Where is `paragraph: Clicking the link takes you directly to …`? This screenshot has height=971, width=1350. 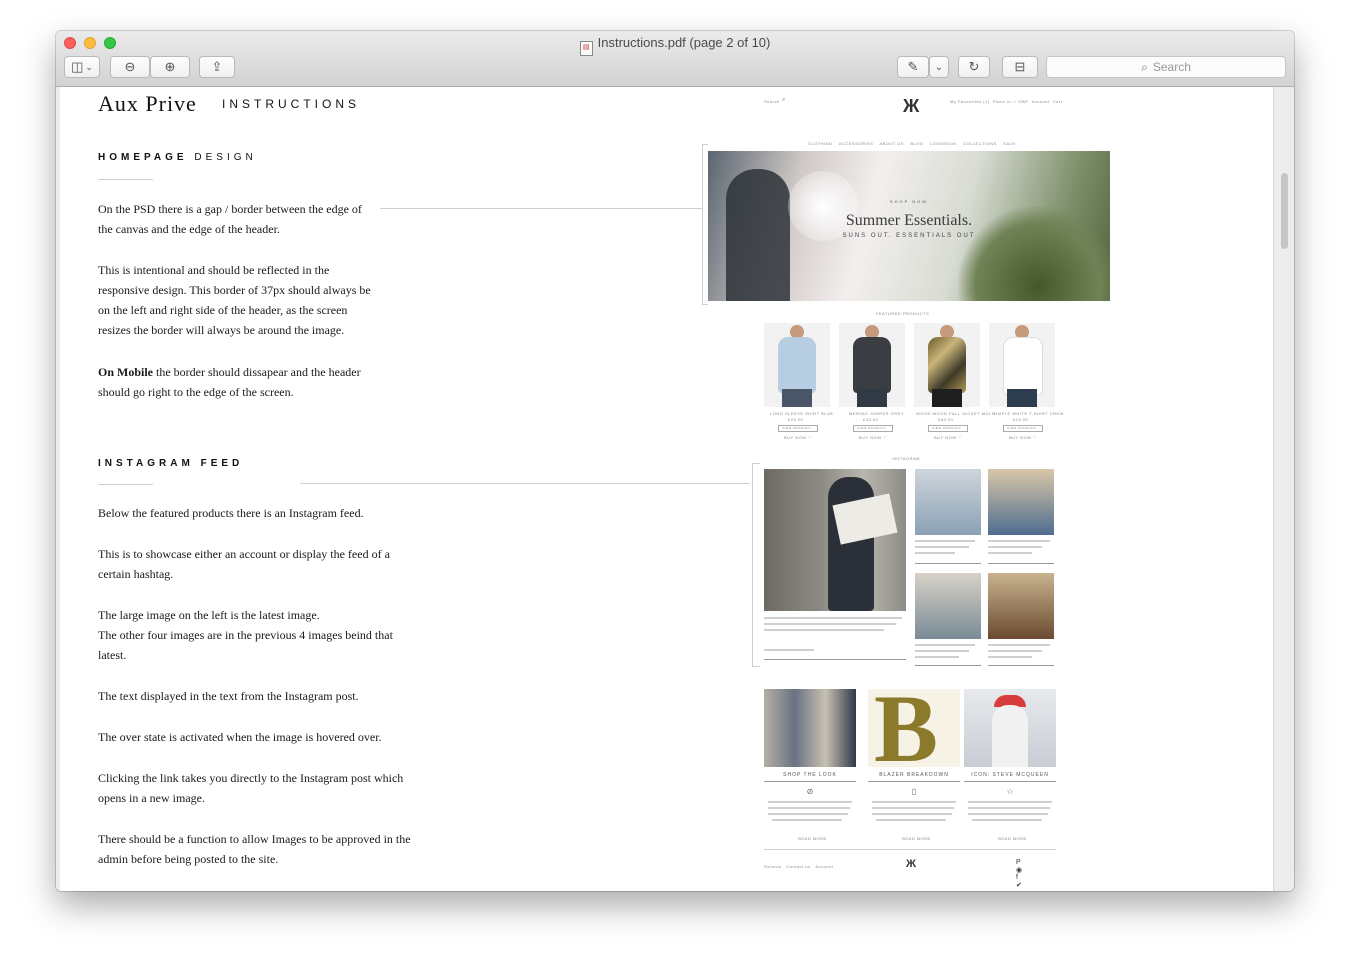
paragraph: Clicking the link takes you directly to … is located at coordinates (251, 788).